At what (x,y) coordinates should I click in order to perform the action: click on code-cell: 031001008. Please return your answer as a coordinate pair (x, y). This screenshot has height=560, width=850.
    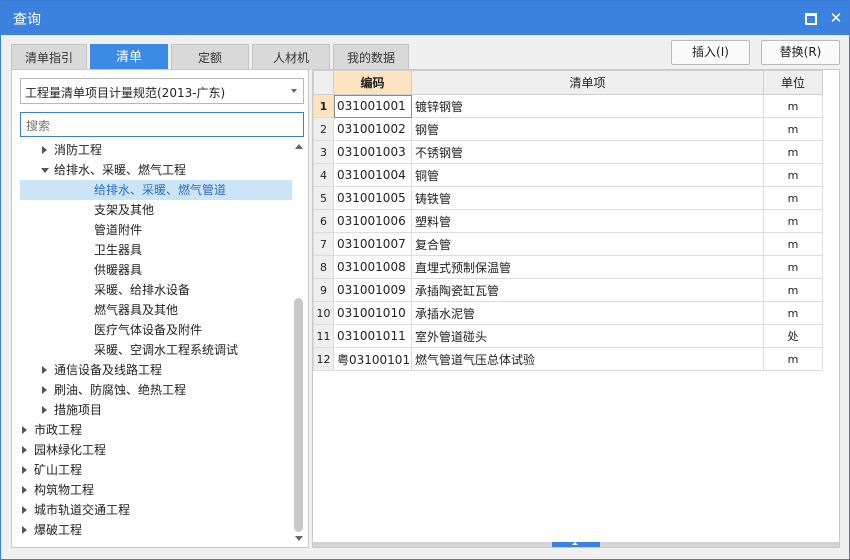
    Looking at the image, I should click on (372, 267).